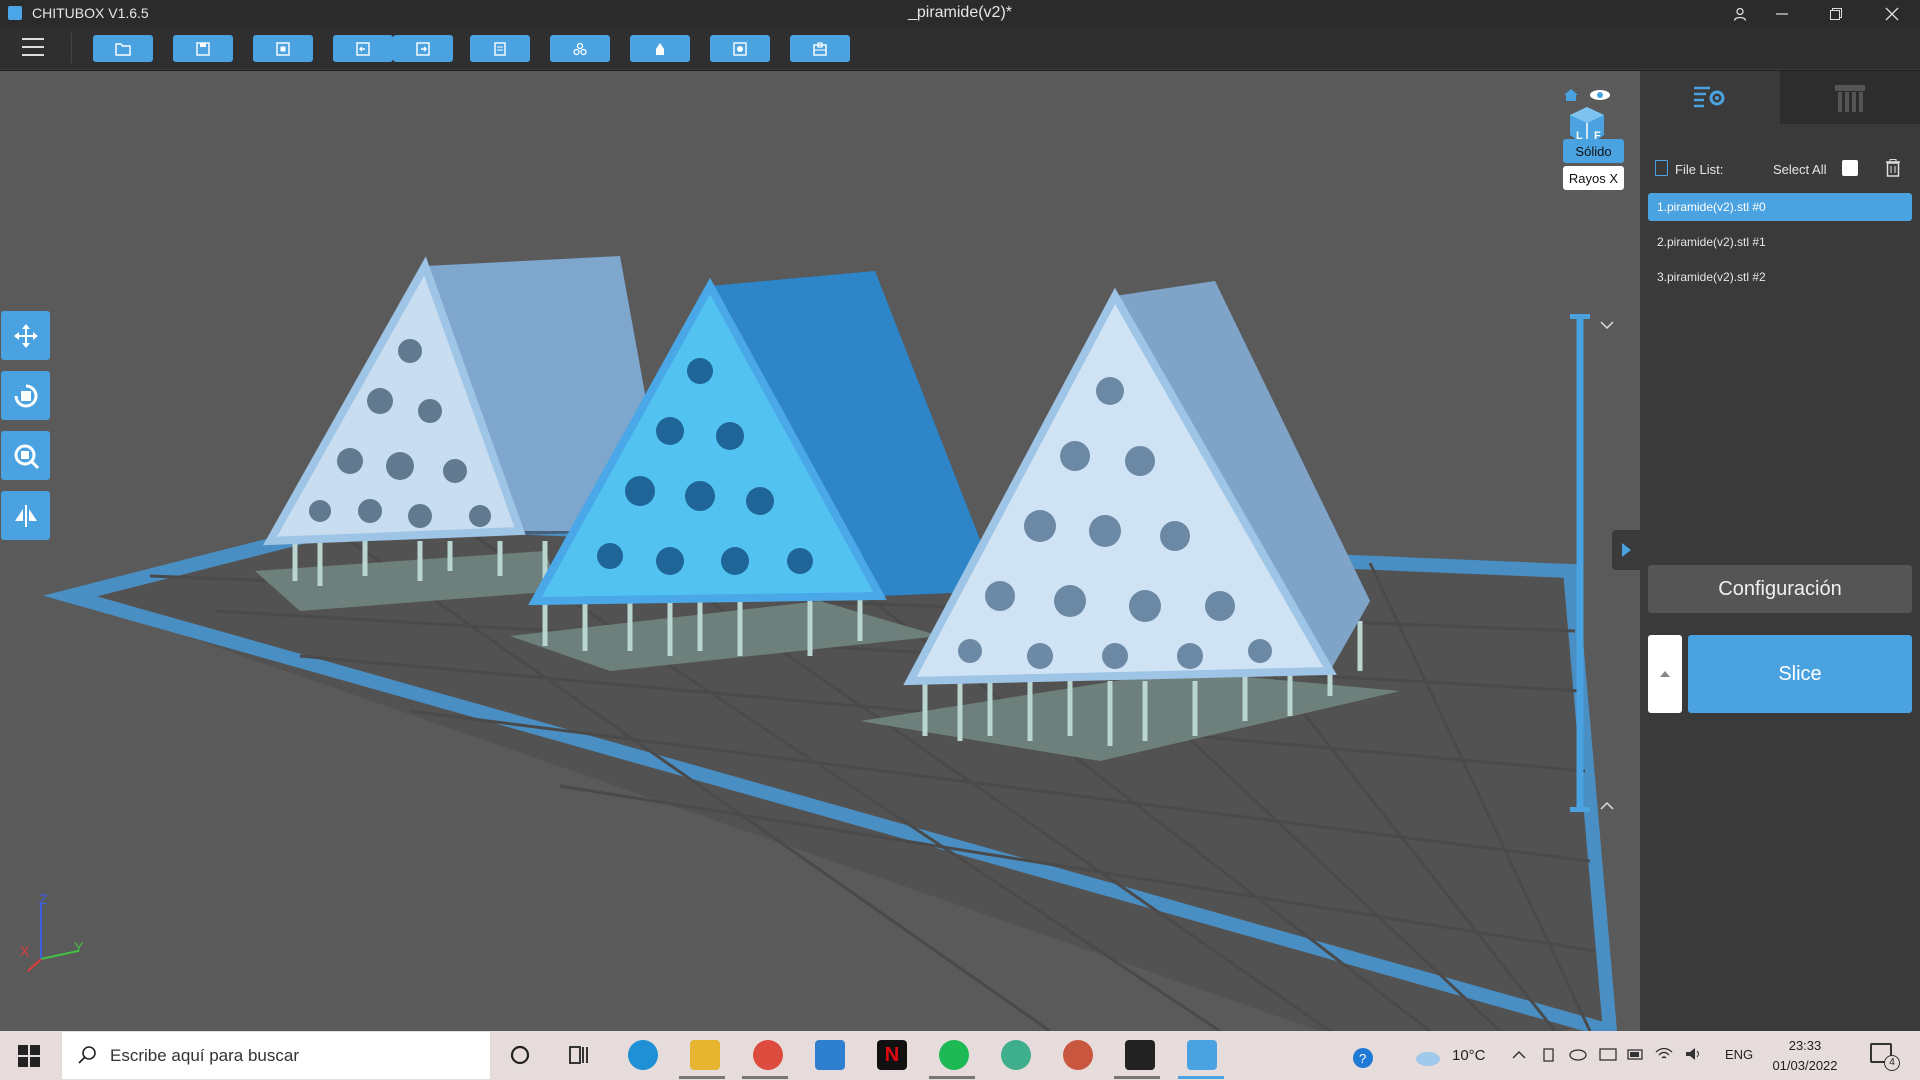  Describe the element at coordinates (1892, 13) in the screenshot. I see `close-icon` at that location.